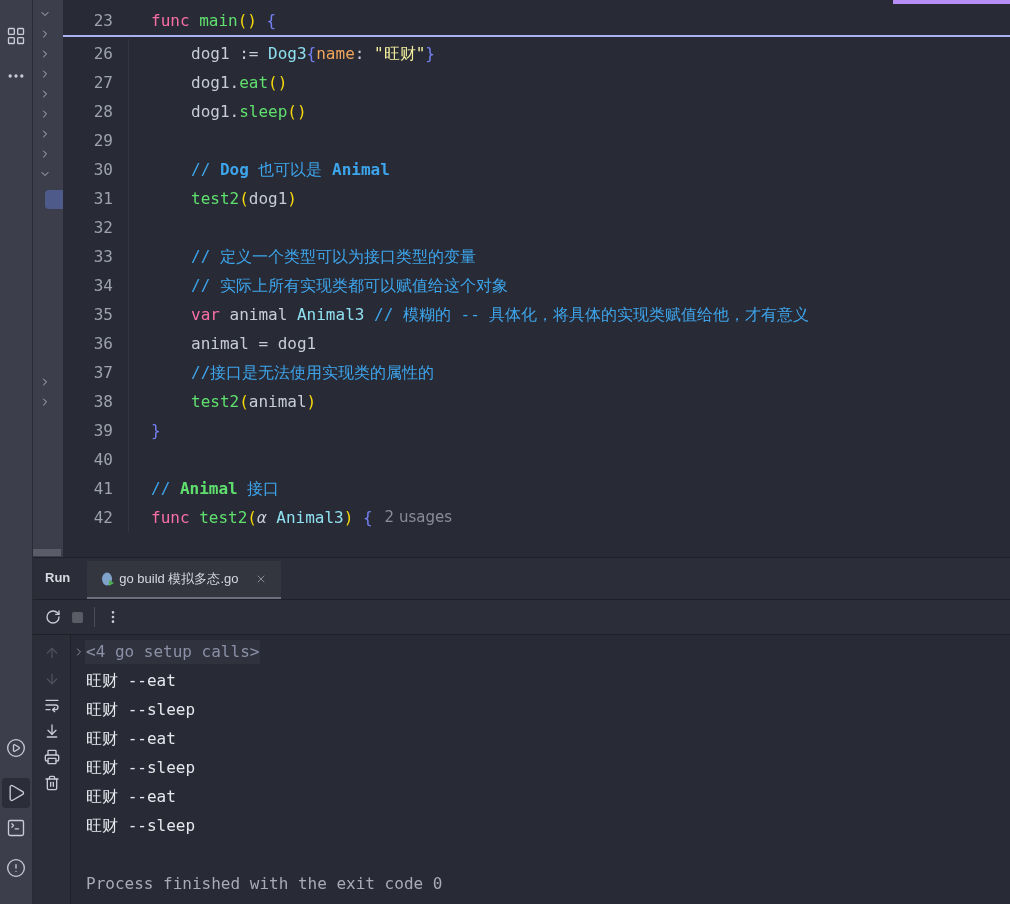 This screenshot has width=1010, height=904. Describe the element at coordinates (102, 285) in the screenshot. I see `line-number: 34` at that location.